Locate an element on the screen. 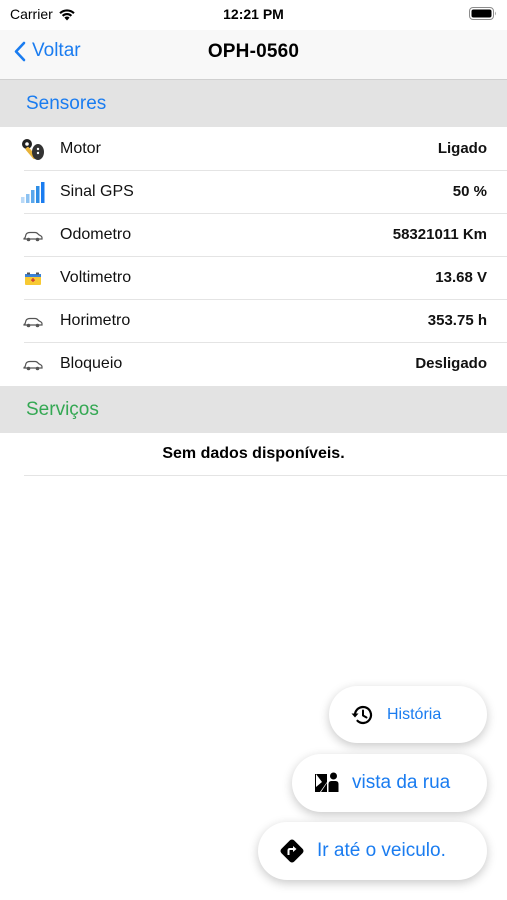 This screenshot has width=507, height=900. status-bar: Carrier 12:21 PM is located at coordinates (253, 15).